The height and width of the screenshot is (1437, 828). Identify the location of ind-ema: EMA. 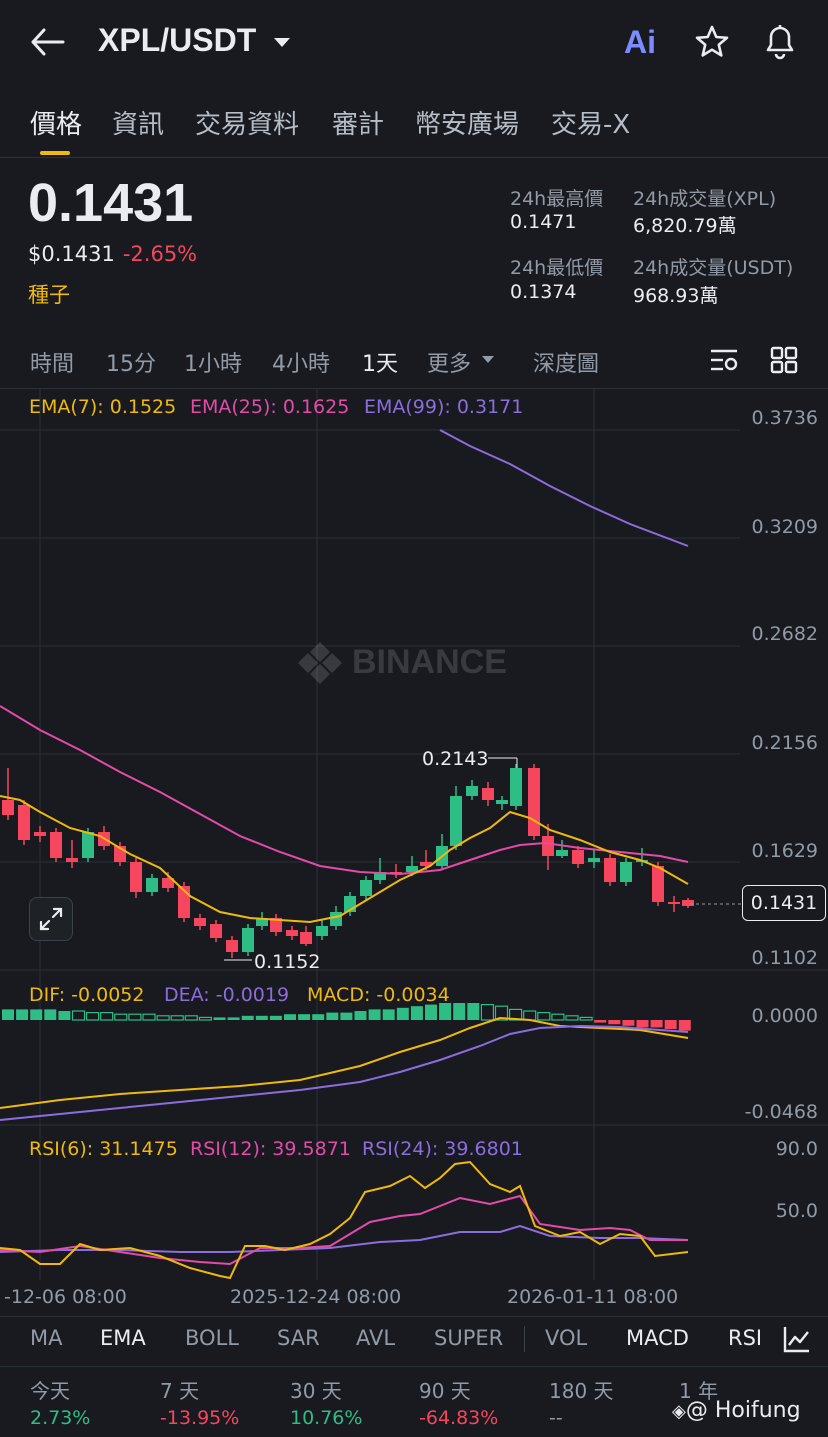
(123, 1338).